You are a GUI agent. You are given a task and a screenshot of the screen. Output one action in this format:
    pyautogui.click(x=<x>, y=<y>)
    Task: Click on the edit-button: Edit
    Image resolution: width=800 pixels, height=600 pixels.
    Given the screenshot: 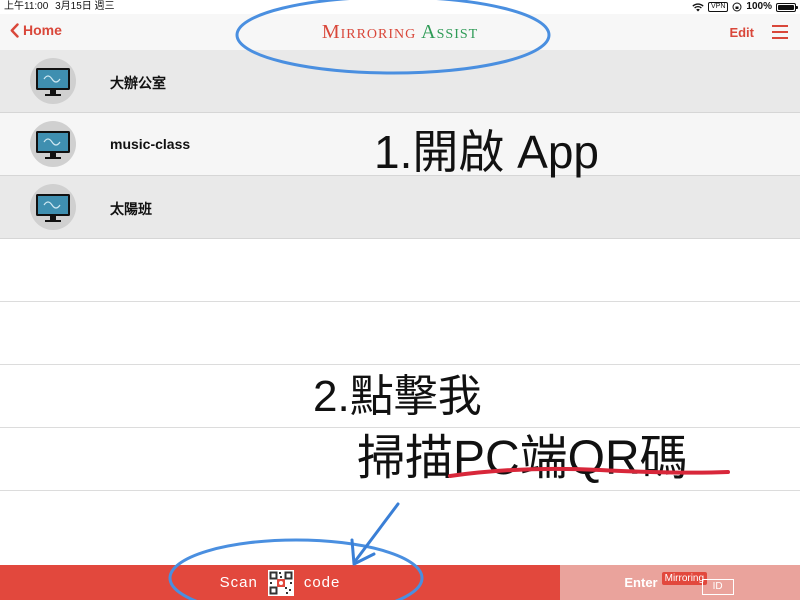 What is the action you would take?
    pyautogui.click(x=741, y=32)
    